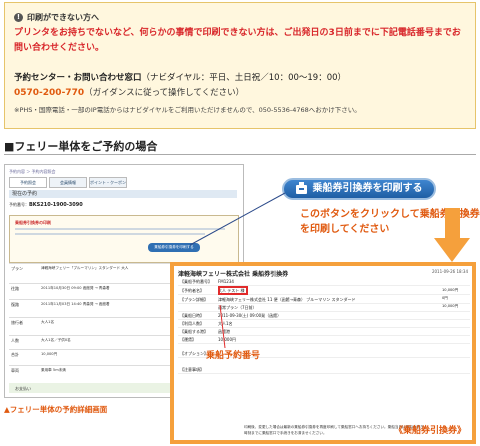 The width and height of the screenshot is (480, 446). I want to click on down-arrow-icon, so click(452, 235).